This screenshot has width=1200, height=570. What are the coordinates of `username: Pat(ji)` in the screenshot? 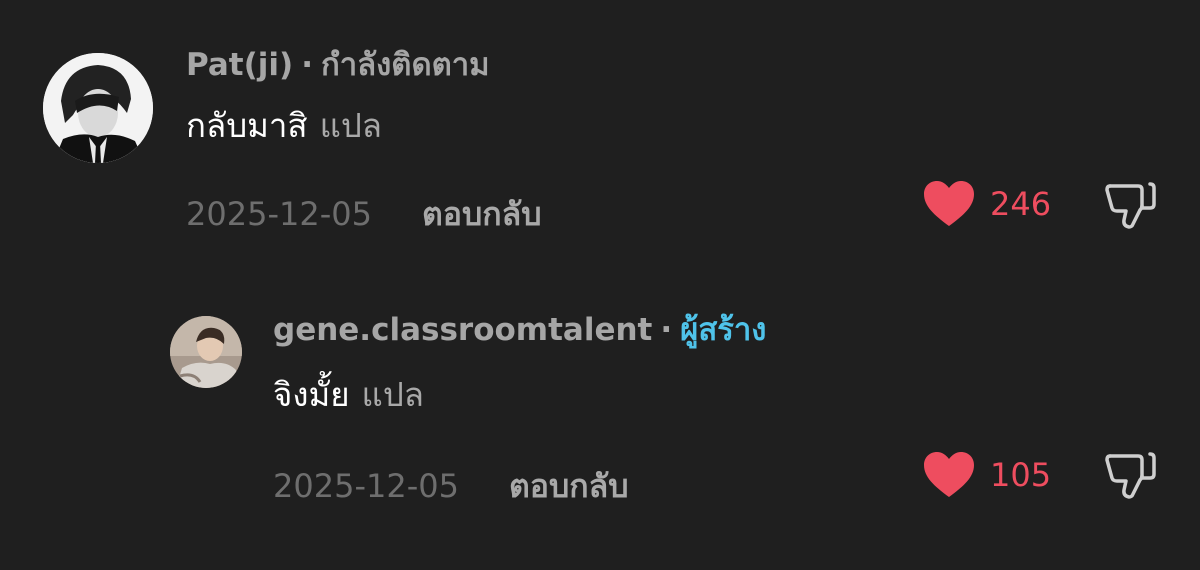 It's located at (239, 65).